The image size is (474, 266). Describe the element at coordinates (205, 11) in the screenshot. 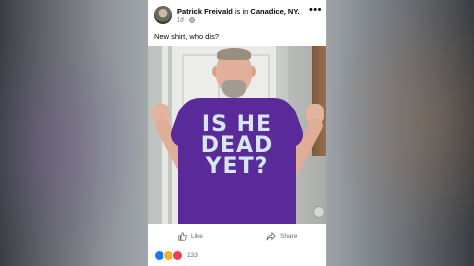

I see `author-name: Patrick Freivald` at that location.